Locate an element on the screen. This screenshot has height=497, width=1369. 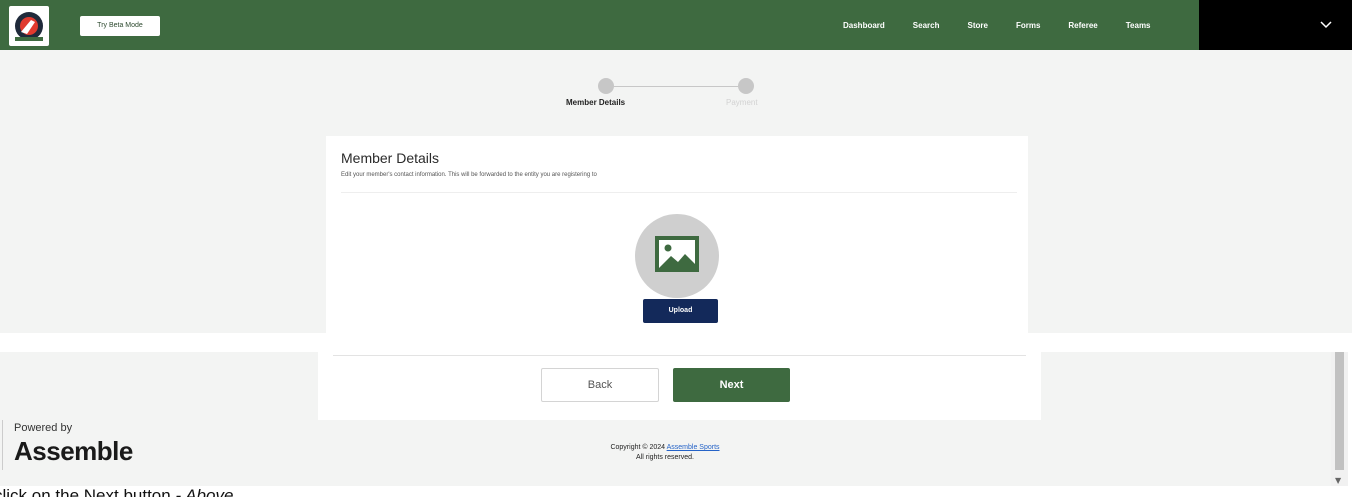
nav-dashboard: Dashboard is located at coordinates (864, 25).